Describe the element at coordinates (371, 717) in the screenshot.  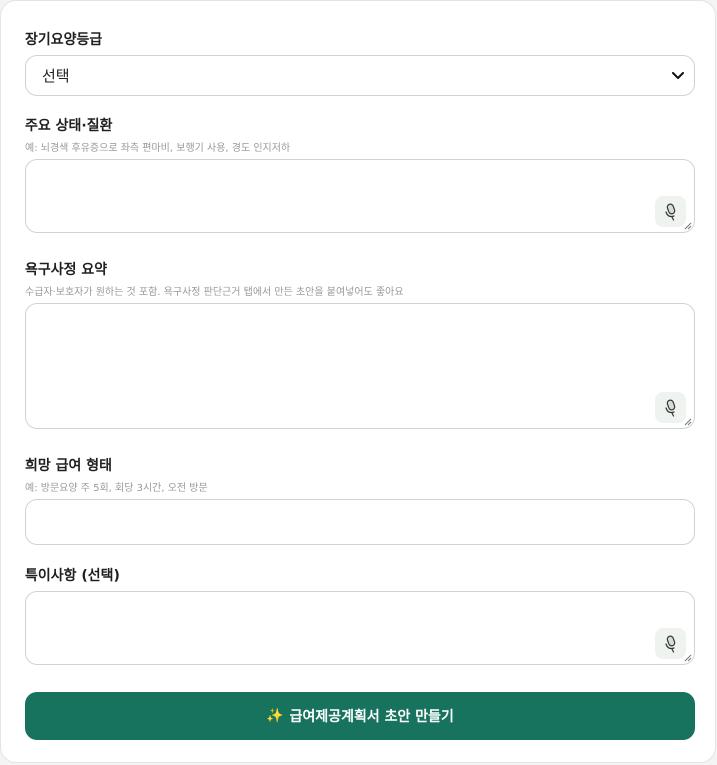
I see `generate-plan-label: 급여제공계획서 초안 만들기` at that location.